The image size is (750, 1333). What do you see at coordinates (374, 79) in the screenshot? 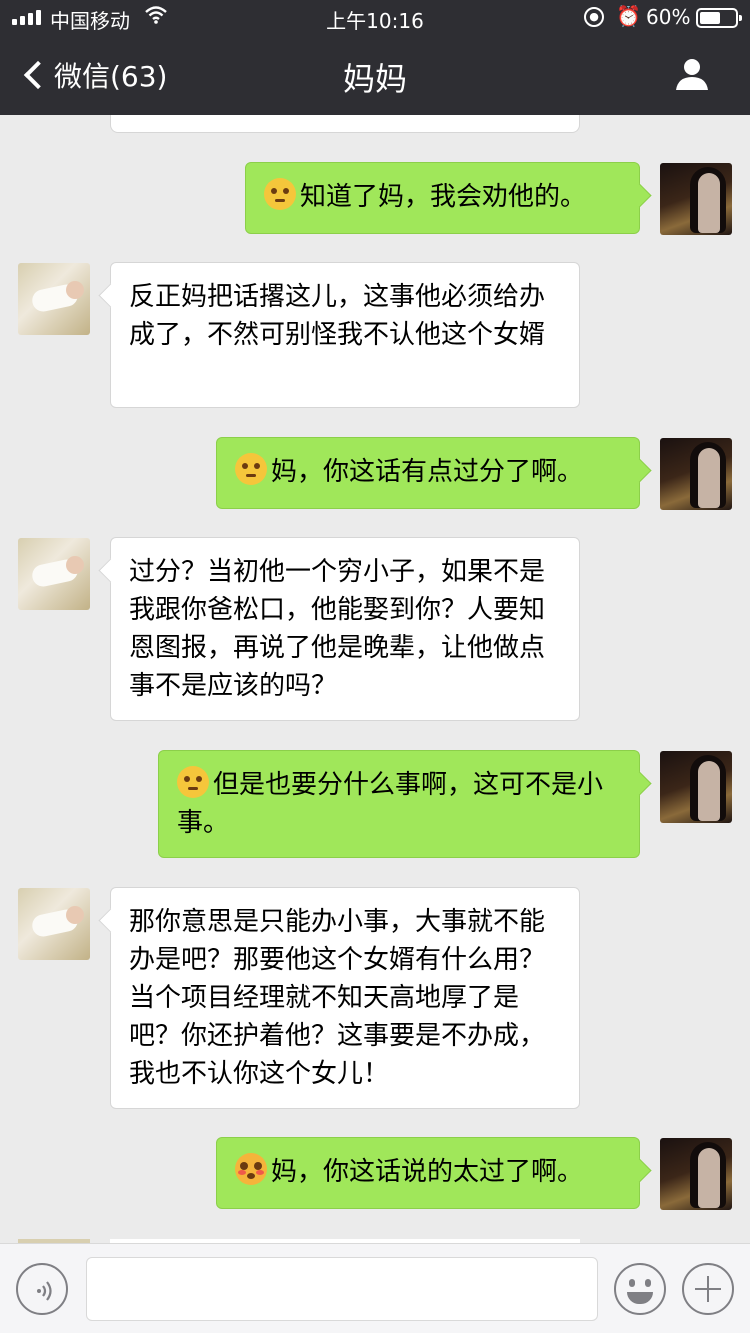
I see `chat-title: 妈妈` at bounding box center [374, 79].